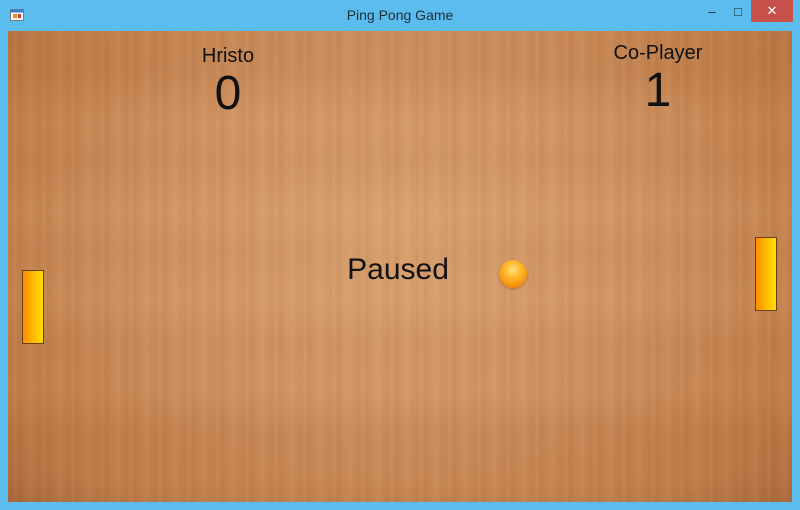 The image size is (800, 510). Describe the element at coordinates (658, 53) in the screenshot. I see `player-right-name: Co-Player` at that location.